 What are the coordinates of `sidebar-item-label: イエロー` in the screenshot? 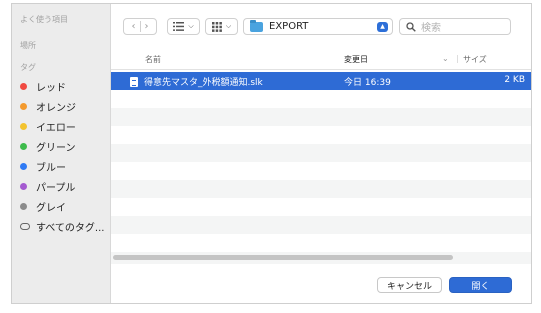 It's located at (56, 128).